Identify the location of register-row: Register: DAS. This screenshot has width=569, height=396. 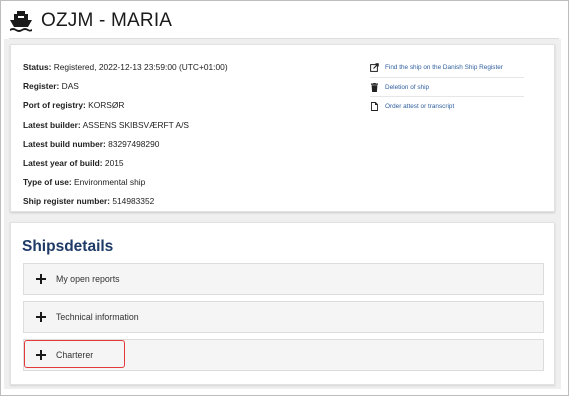
(125, 86).